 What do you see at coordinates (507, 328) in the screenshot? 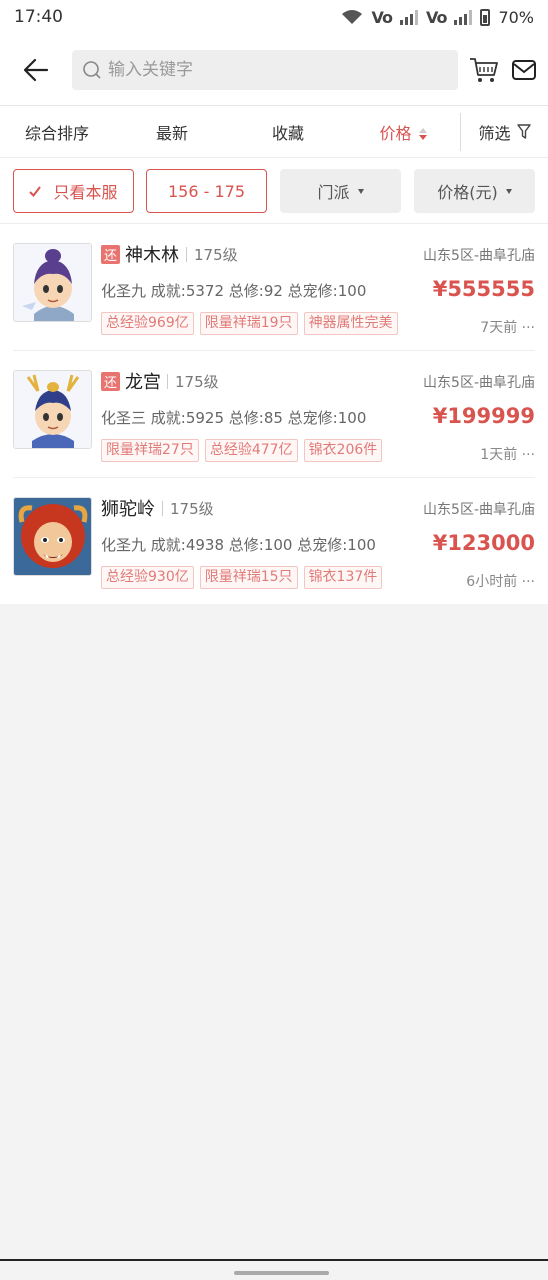
I see `listing-time: 7天前 ···` at bounding box center [507, 328].